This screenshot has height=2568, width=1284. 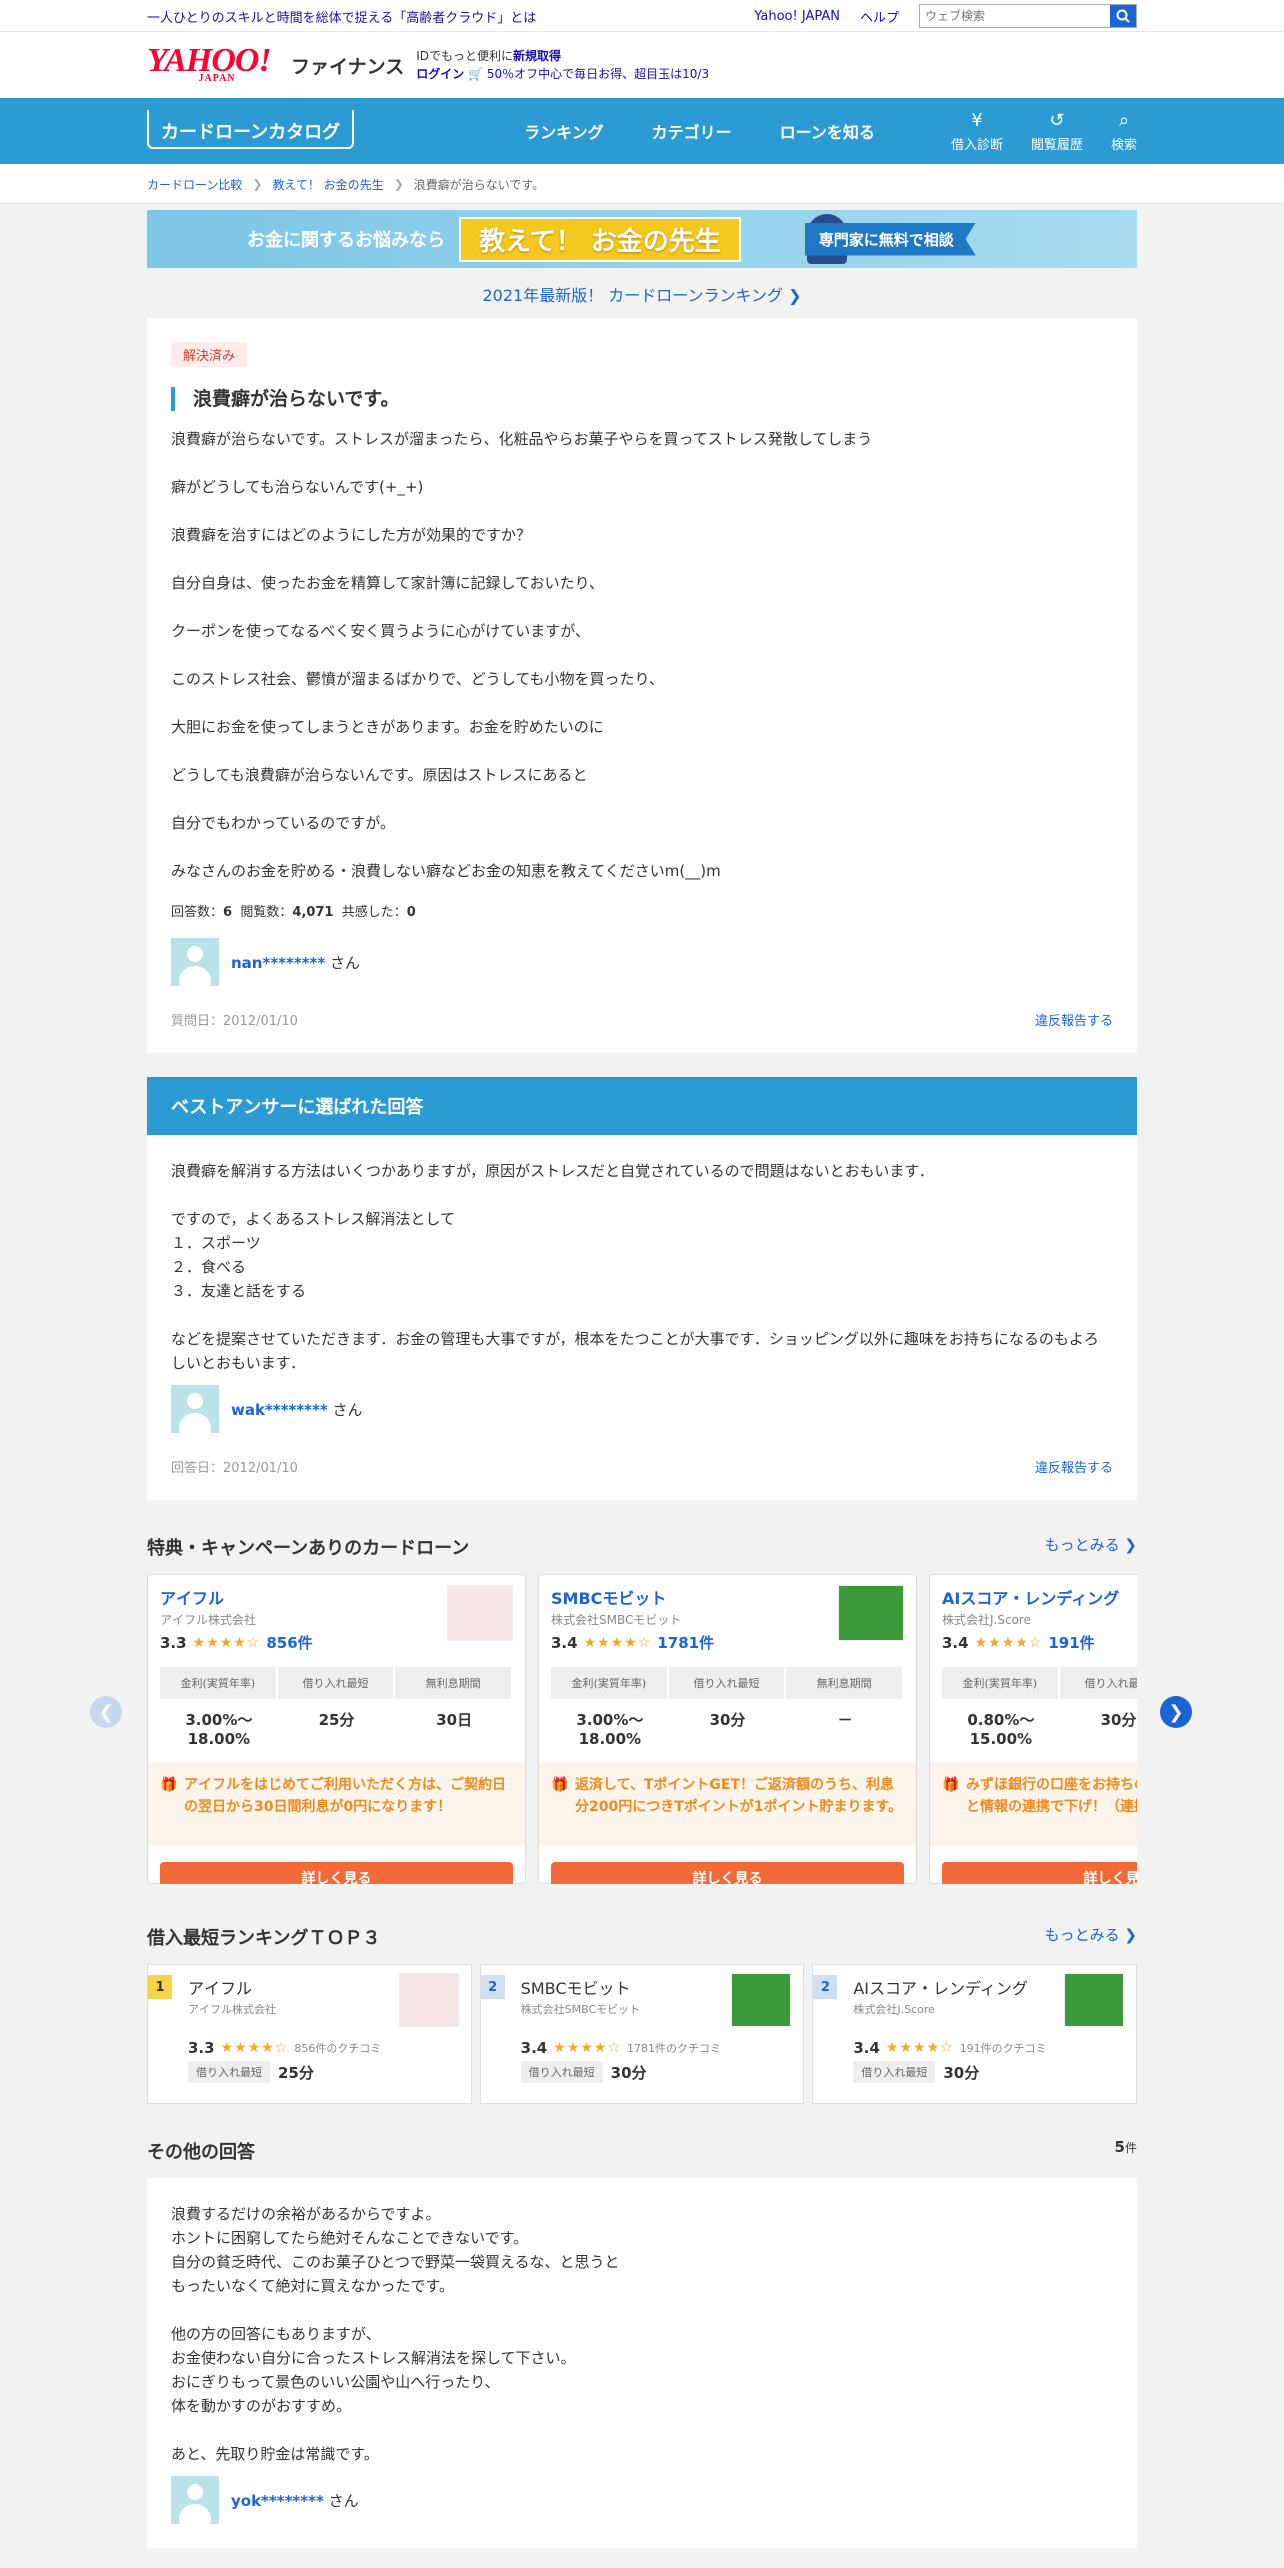 What do you see at coordinates (1039, 1597) in the screenshot?
I see `loan-name: AIスコア・レンディング` at bounding box center [1039, 1597].